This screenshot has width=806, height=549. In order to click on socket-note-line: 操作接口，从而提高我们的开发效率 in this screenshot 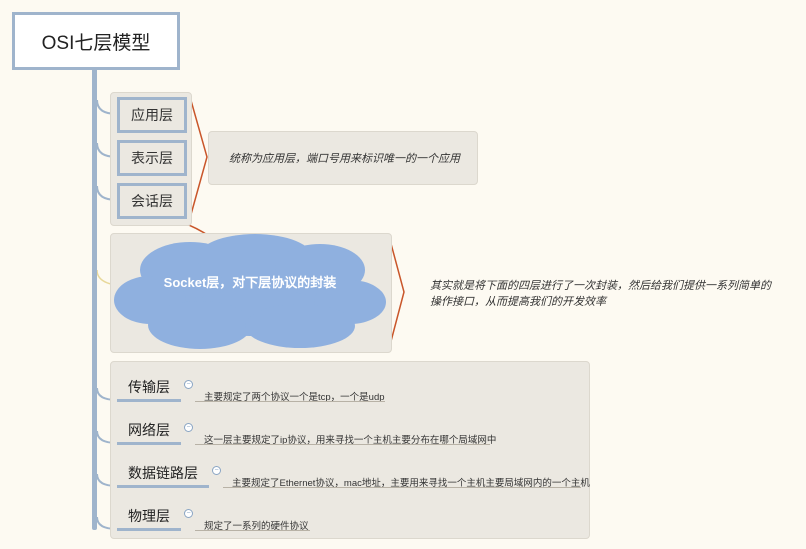, I will do `click(518, 302)`.